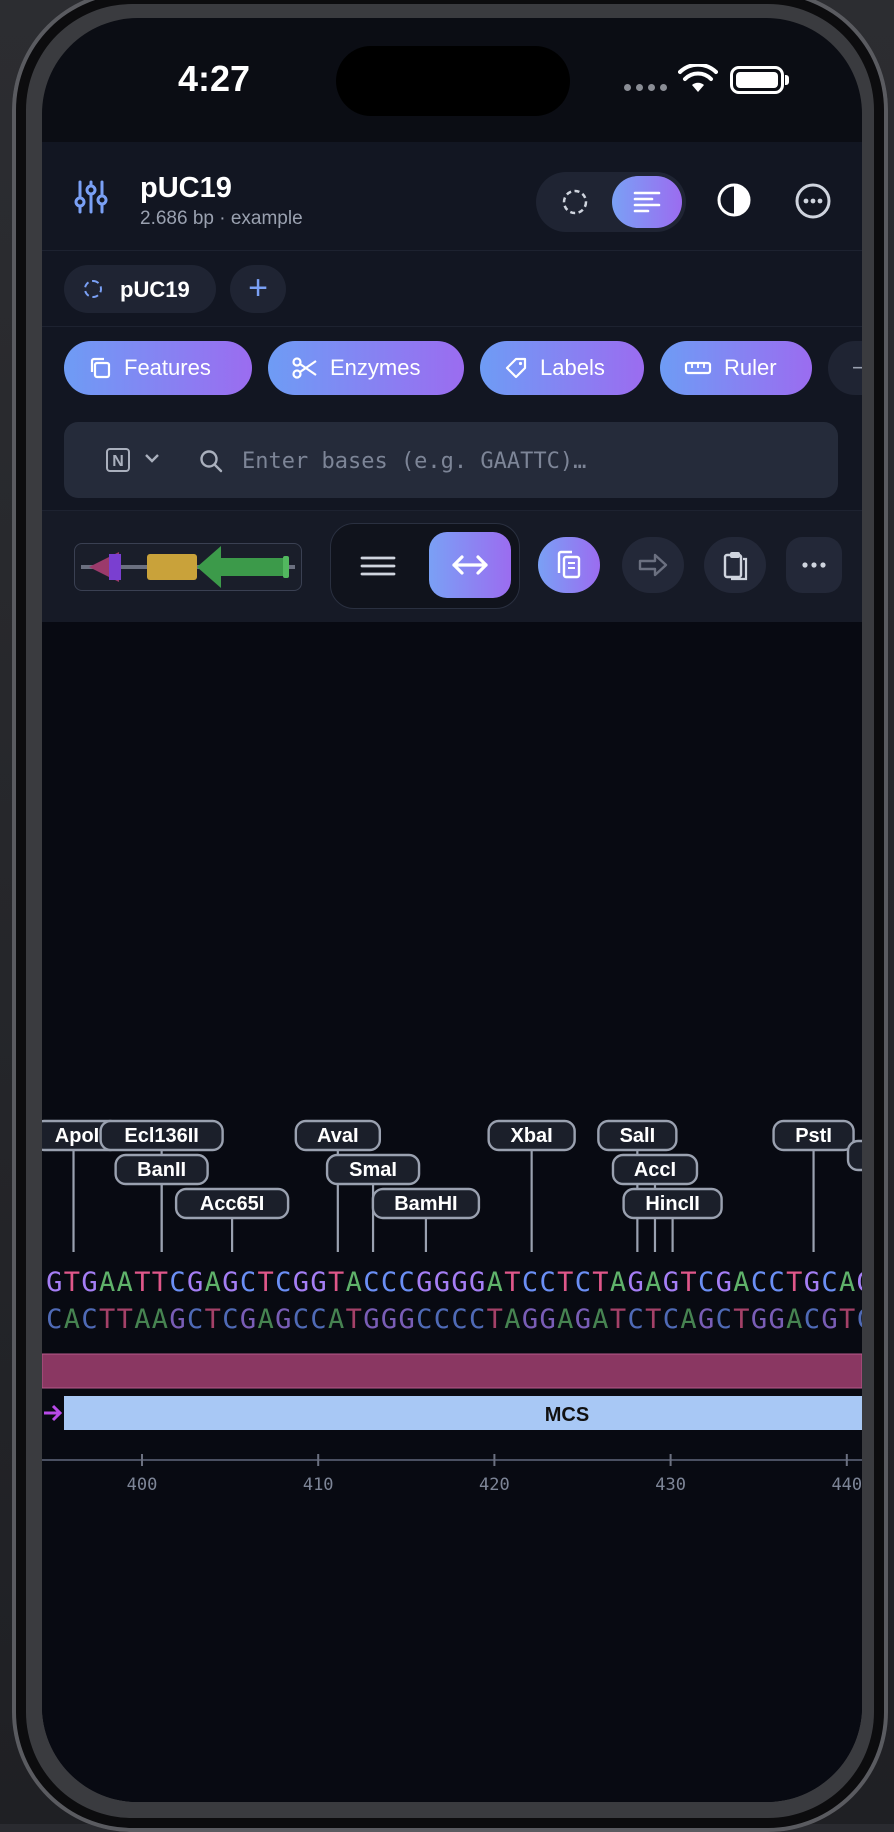 This screenshot has width=894, height=1832. Describe the element at coordinates (813, 201) in the screenshot. I see `more-options-icon` at that location.